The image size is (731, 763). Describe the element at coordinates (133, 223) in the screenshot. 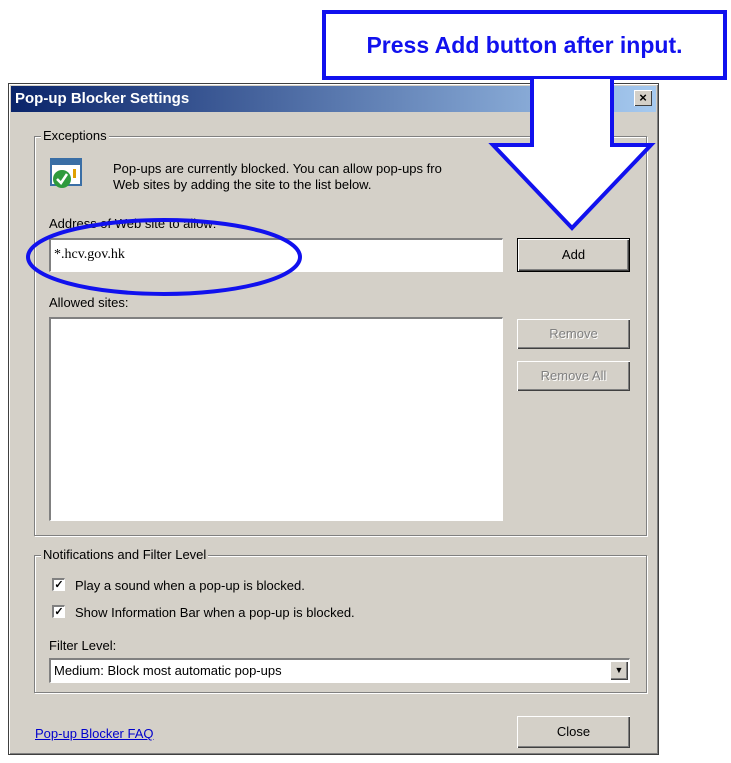

I see `address-label: Address of Web site to allow:` at that location.